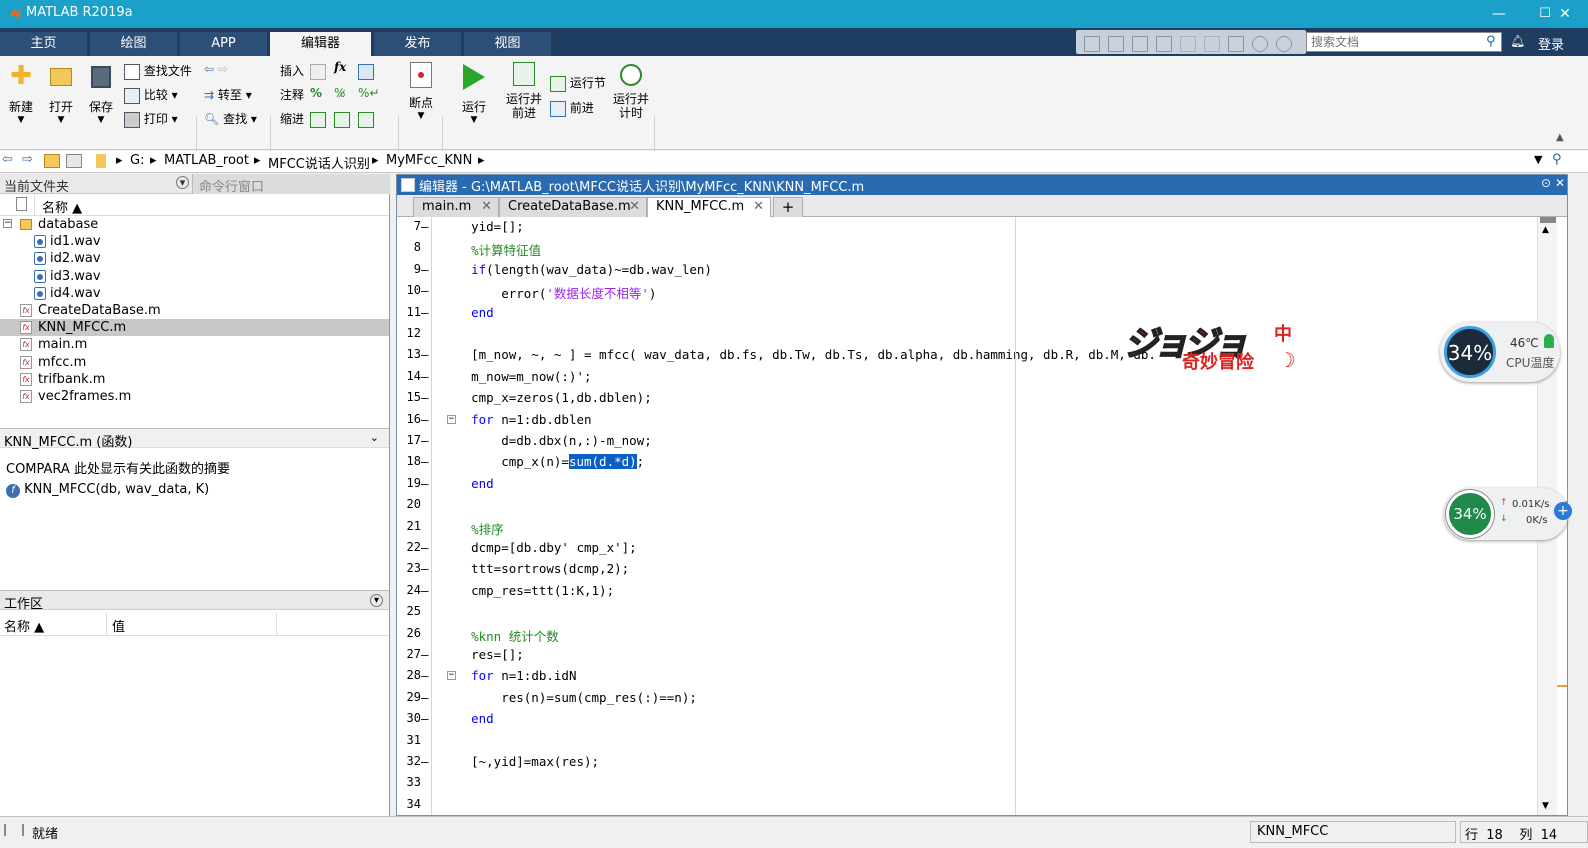  What do you see at coordinates (508, 44) in the screenshot?
I see `tab-view: 视图` at bounding box center [508, 44].